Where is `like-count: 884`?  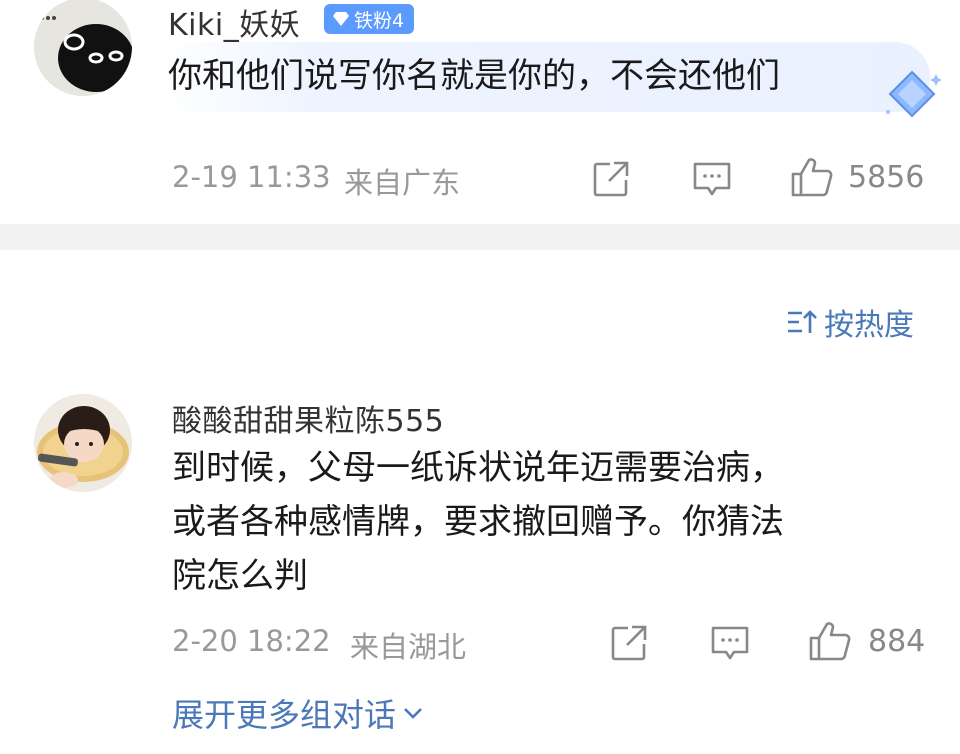
like-count: 884 is located at coordinates (897, 641).